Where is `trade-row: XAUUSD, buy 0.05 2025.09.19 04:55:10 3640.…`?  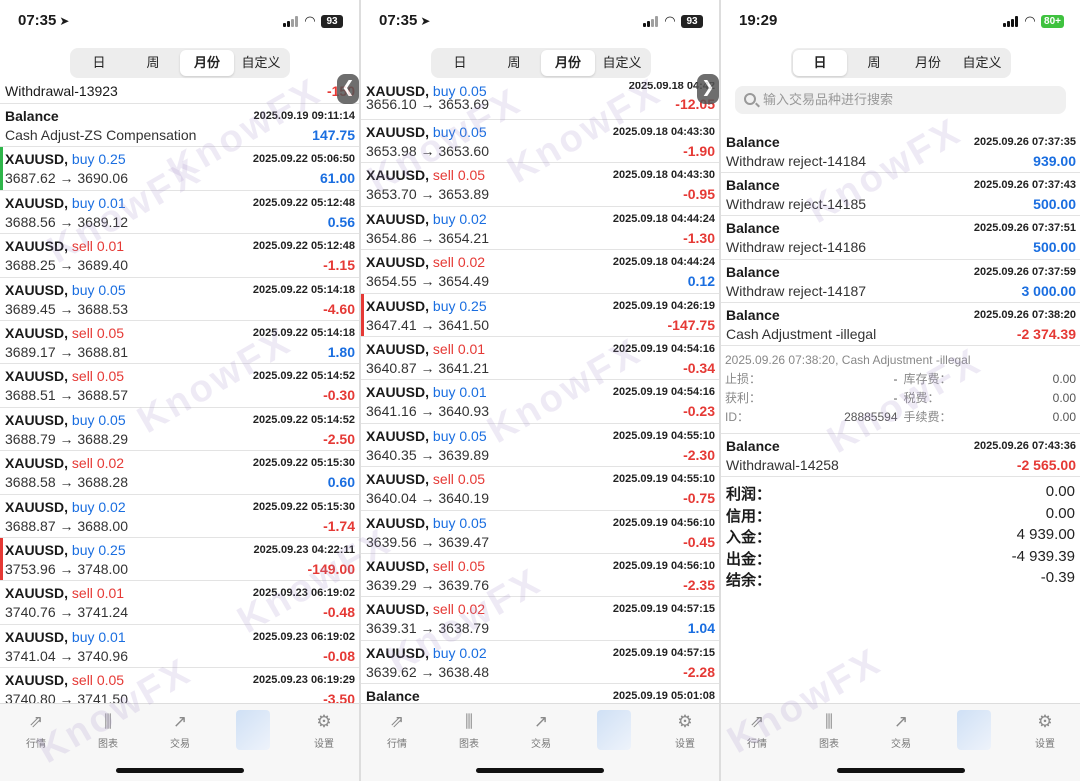
trade-row: XAUUSD, buy 0.05 2025.09.19 04:55:10 3640.… is located at coordinates (540, 446).